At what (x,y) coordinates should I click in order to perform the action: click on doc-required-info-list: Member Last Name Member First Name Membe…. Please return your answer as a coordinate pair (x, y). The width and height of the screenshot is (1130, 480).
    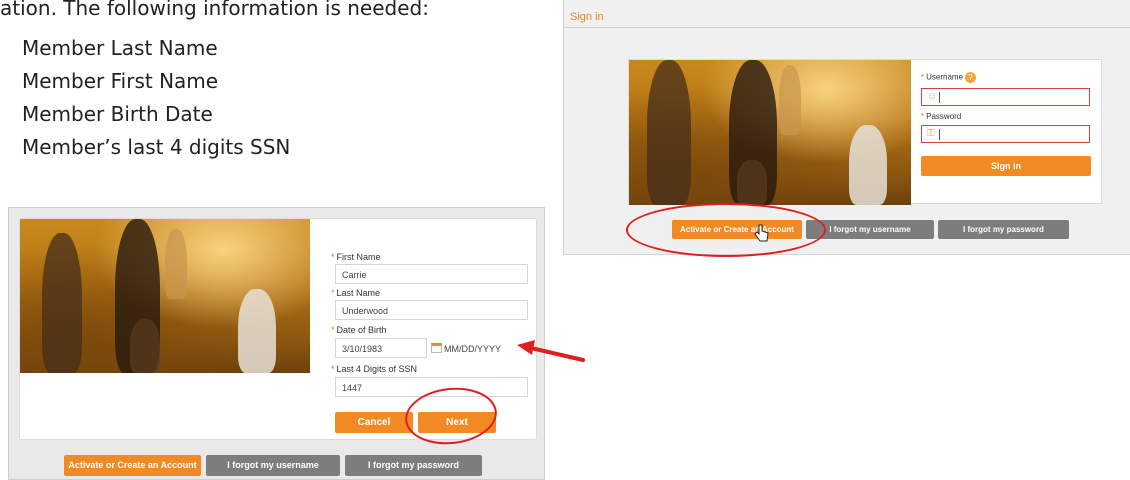
    Looking at the image, I should click on (156, 98).